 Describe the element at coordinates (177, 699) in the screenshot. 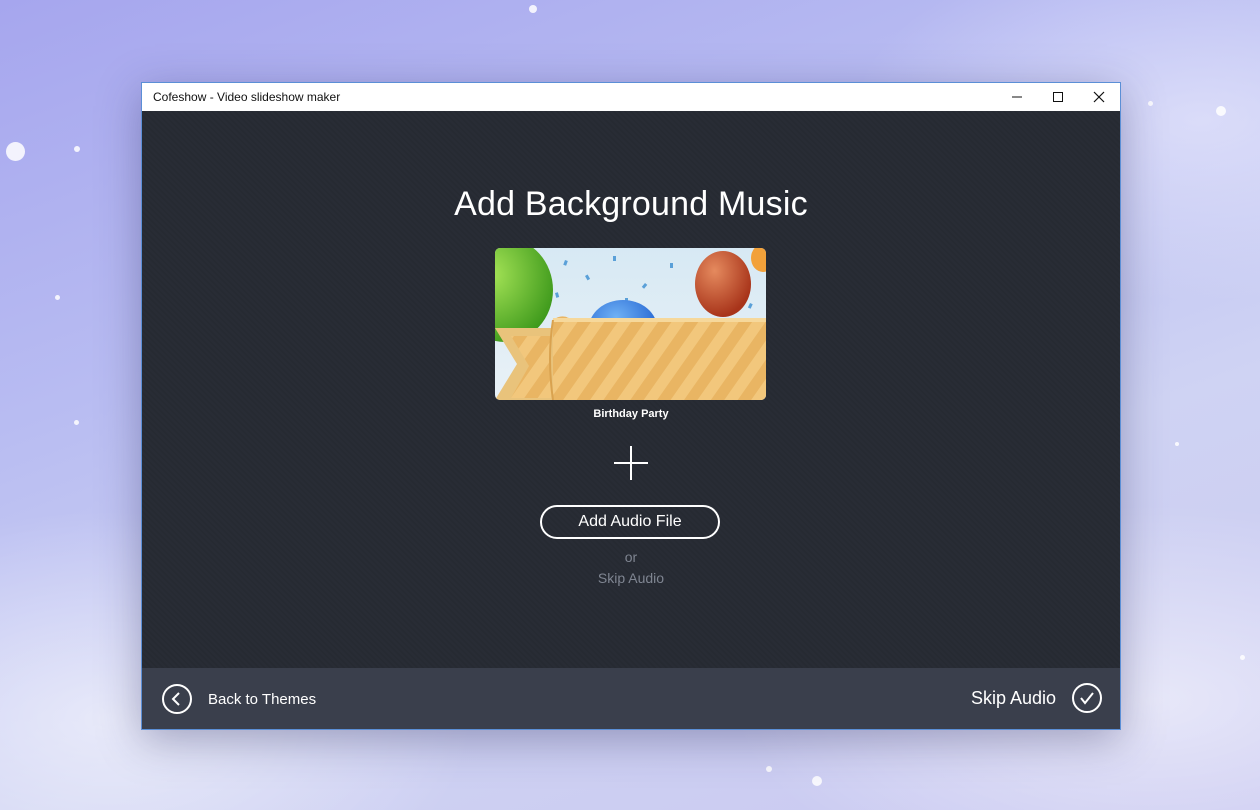

I see `chevron-left-circle-icon` at that location.